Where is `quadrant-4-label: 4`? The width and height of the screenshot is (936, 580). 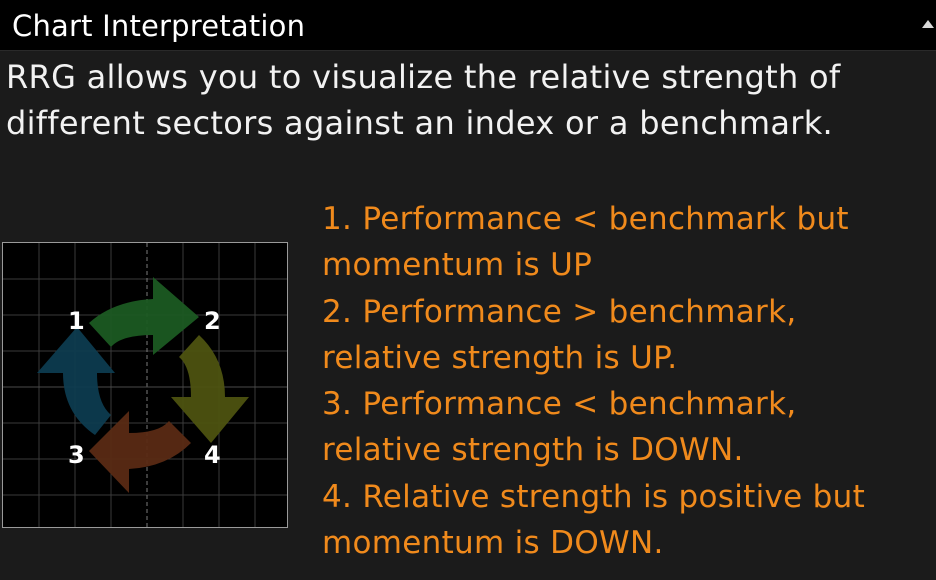
quadrant-4-label: 4 is located at coordinates (212, 455).